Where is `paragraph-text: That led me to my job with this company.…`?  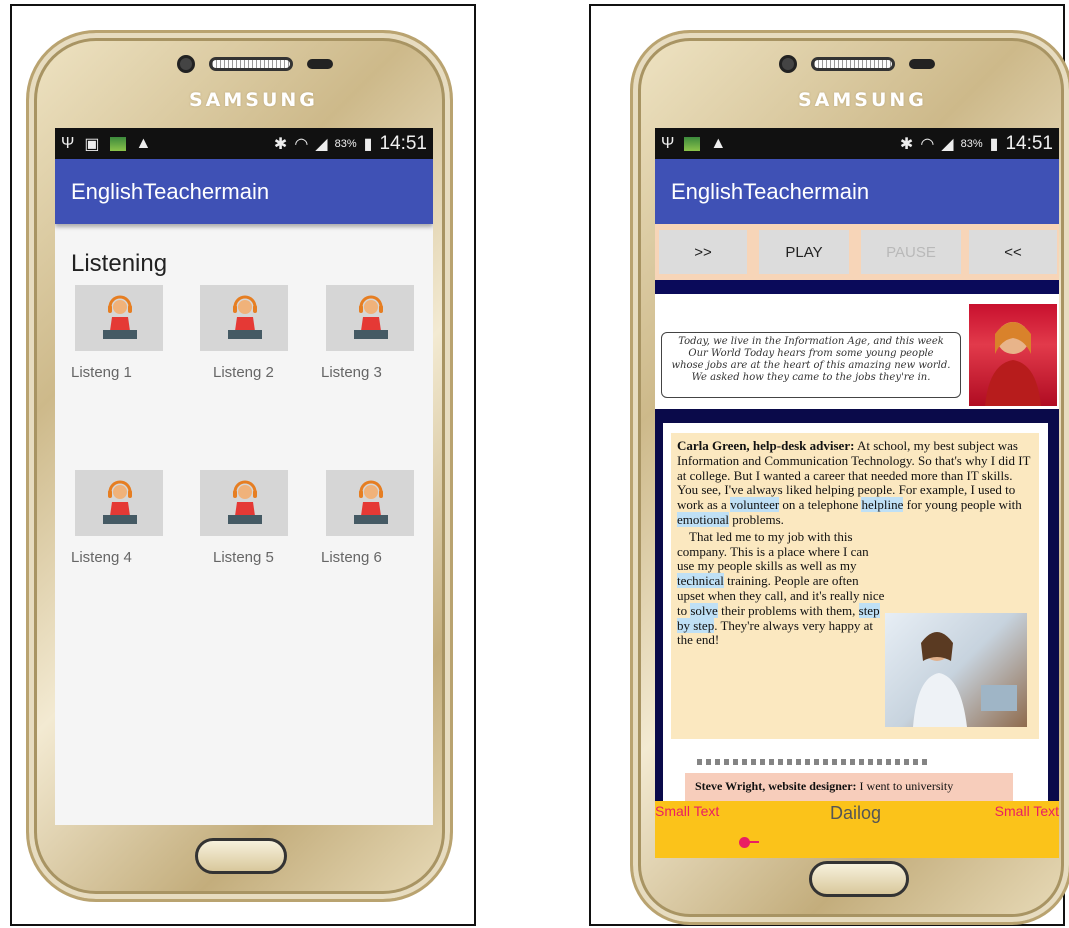 paragraph-text: That led me to my job with this company.… is located at coordinates (773, 551).